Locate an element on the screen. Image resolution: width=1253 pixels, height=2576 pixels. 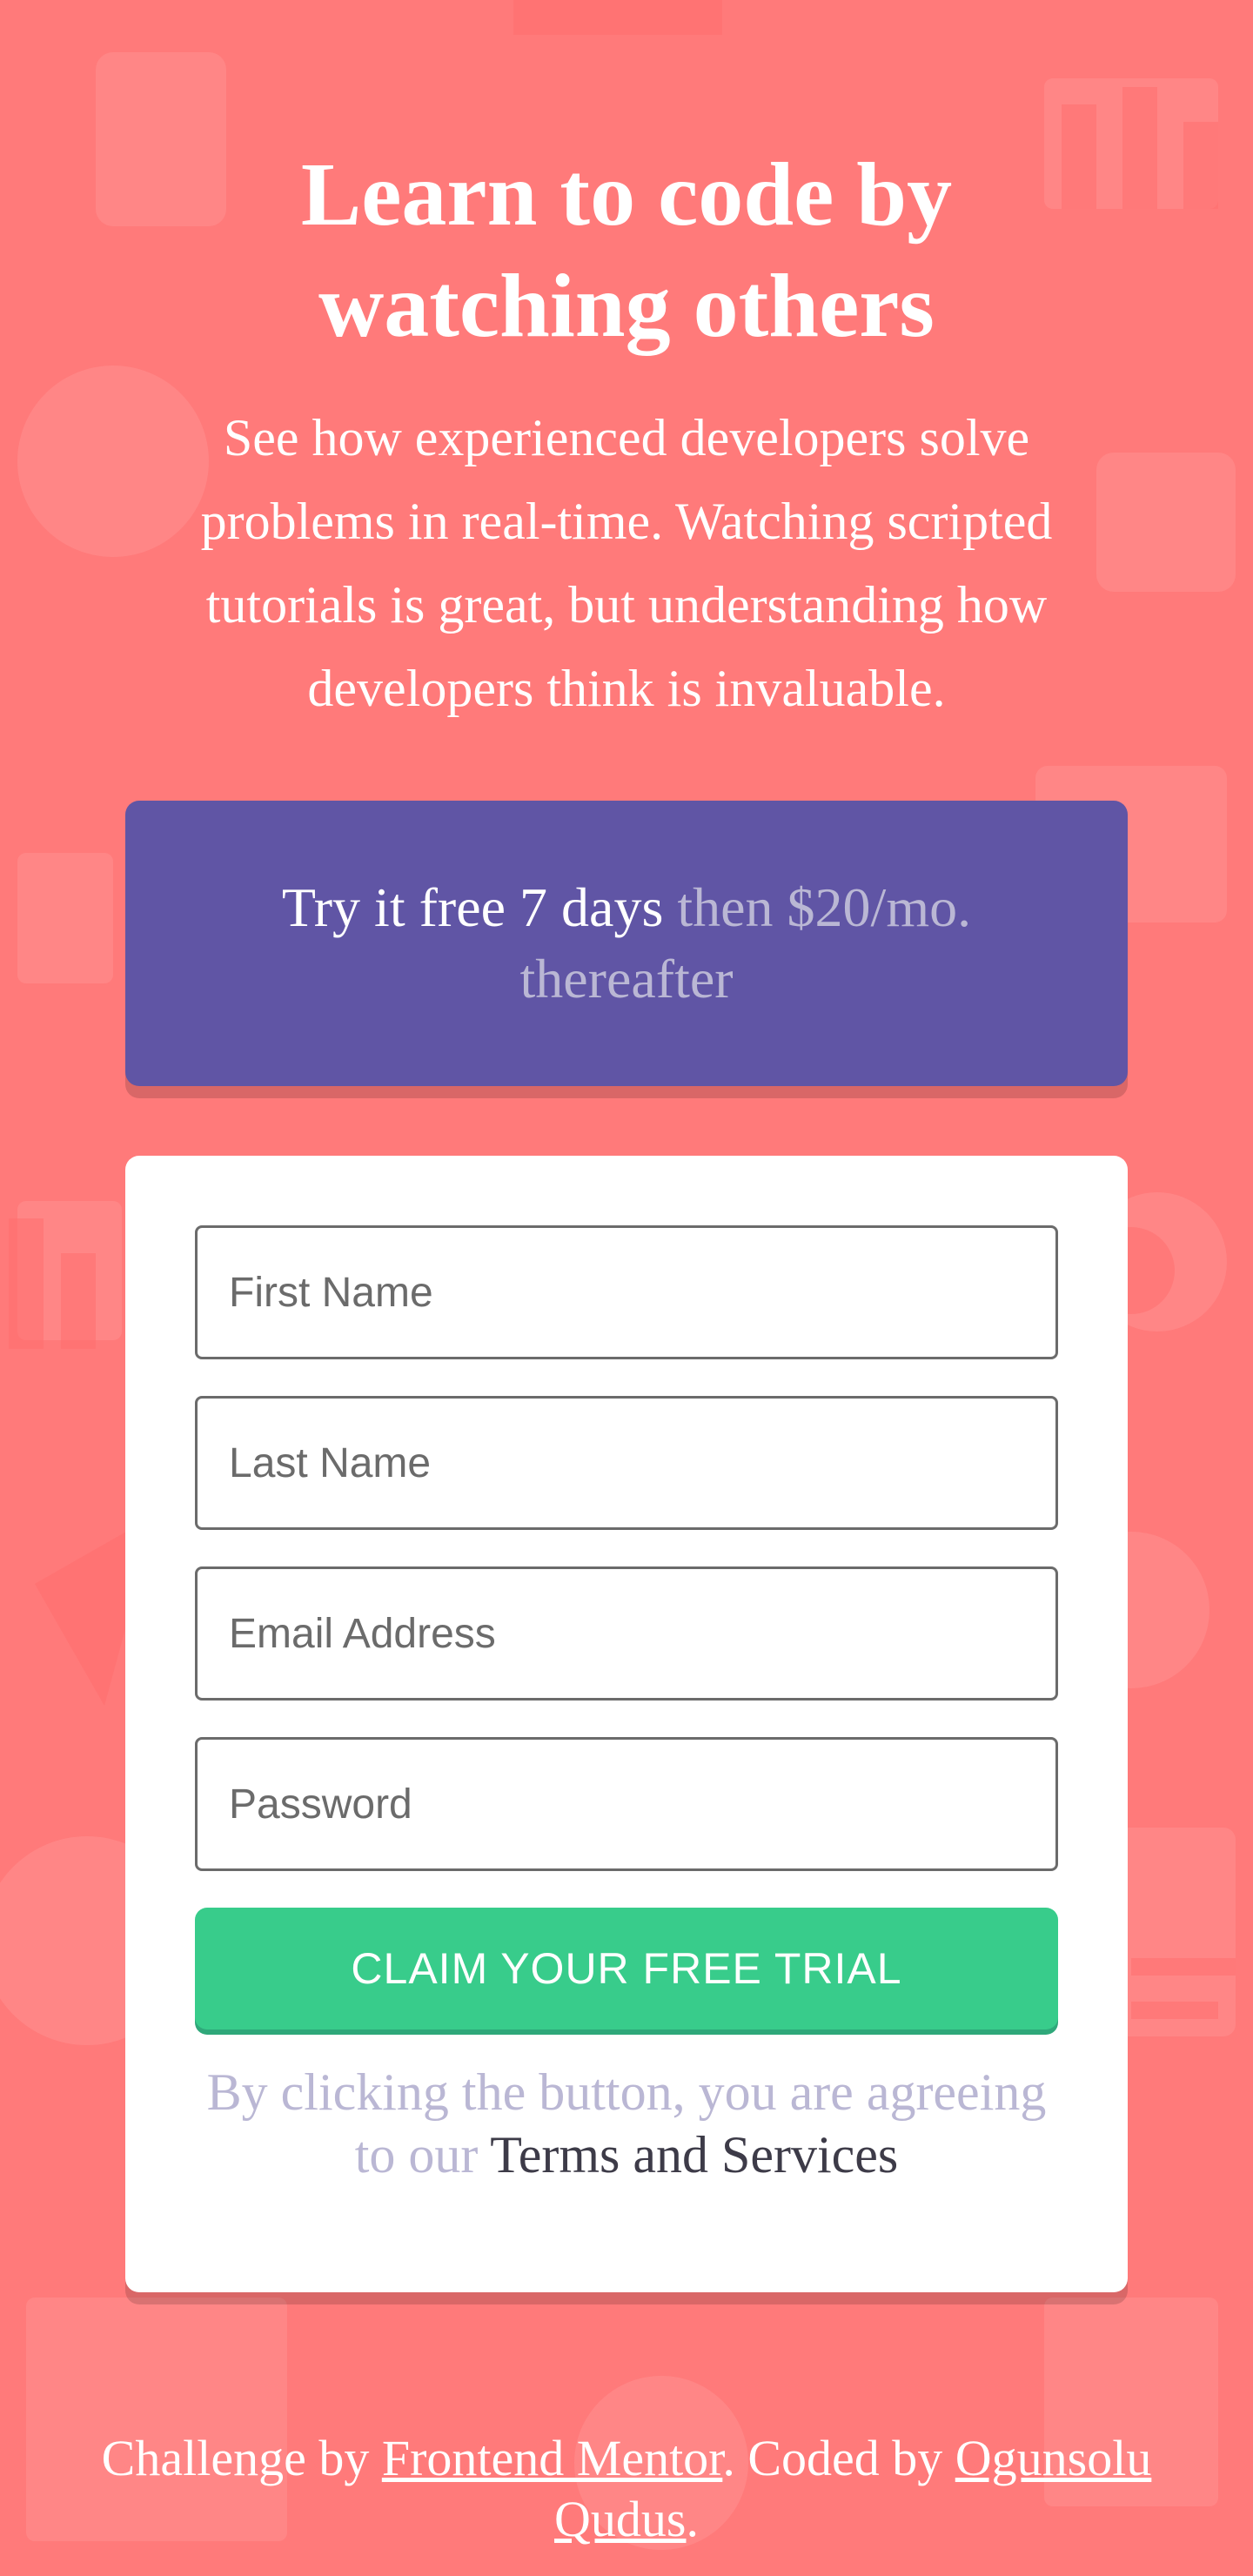
hero-title: Learn to code by watching others is located at coordinates (626, 250).